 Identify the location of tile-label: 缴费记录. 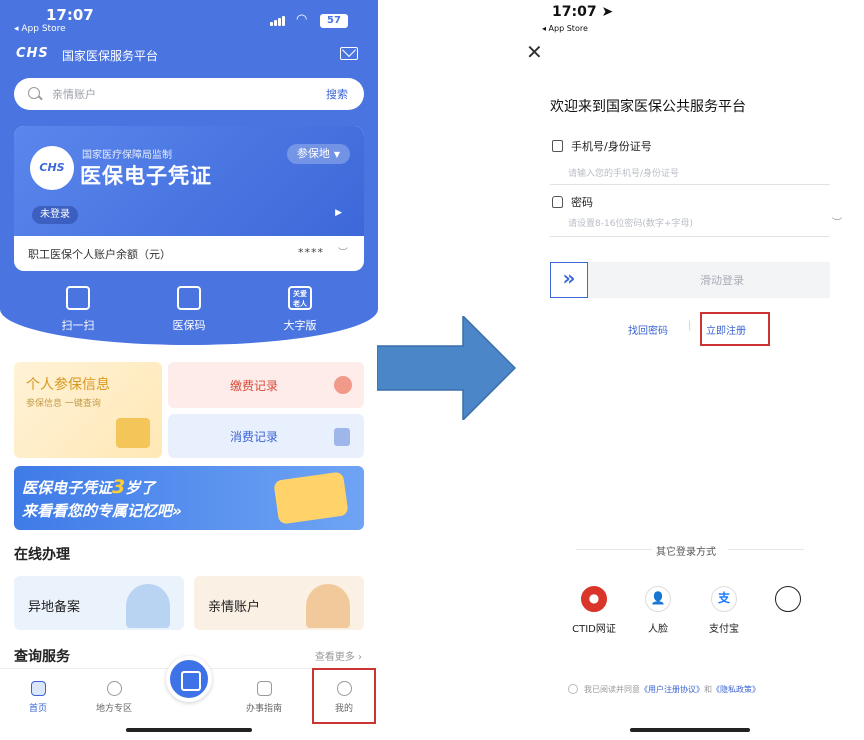
(254, 386).